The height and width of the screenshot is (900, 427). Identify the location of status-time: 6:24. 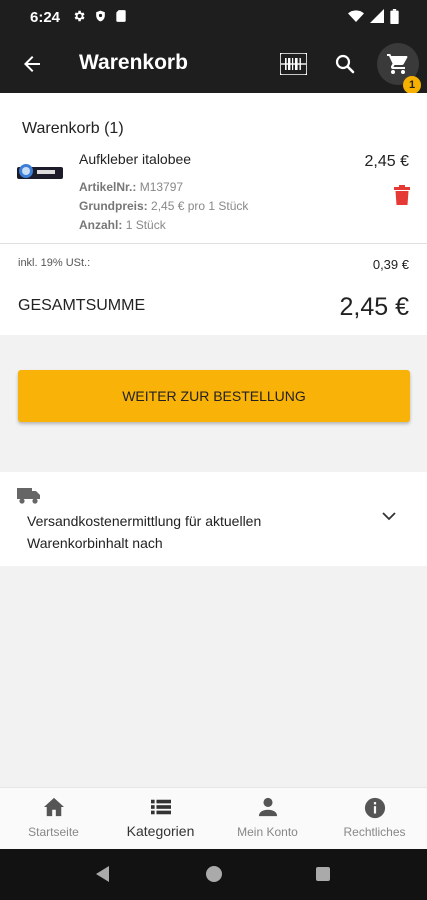
(45, 17).